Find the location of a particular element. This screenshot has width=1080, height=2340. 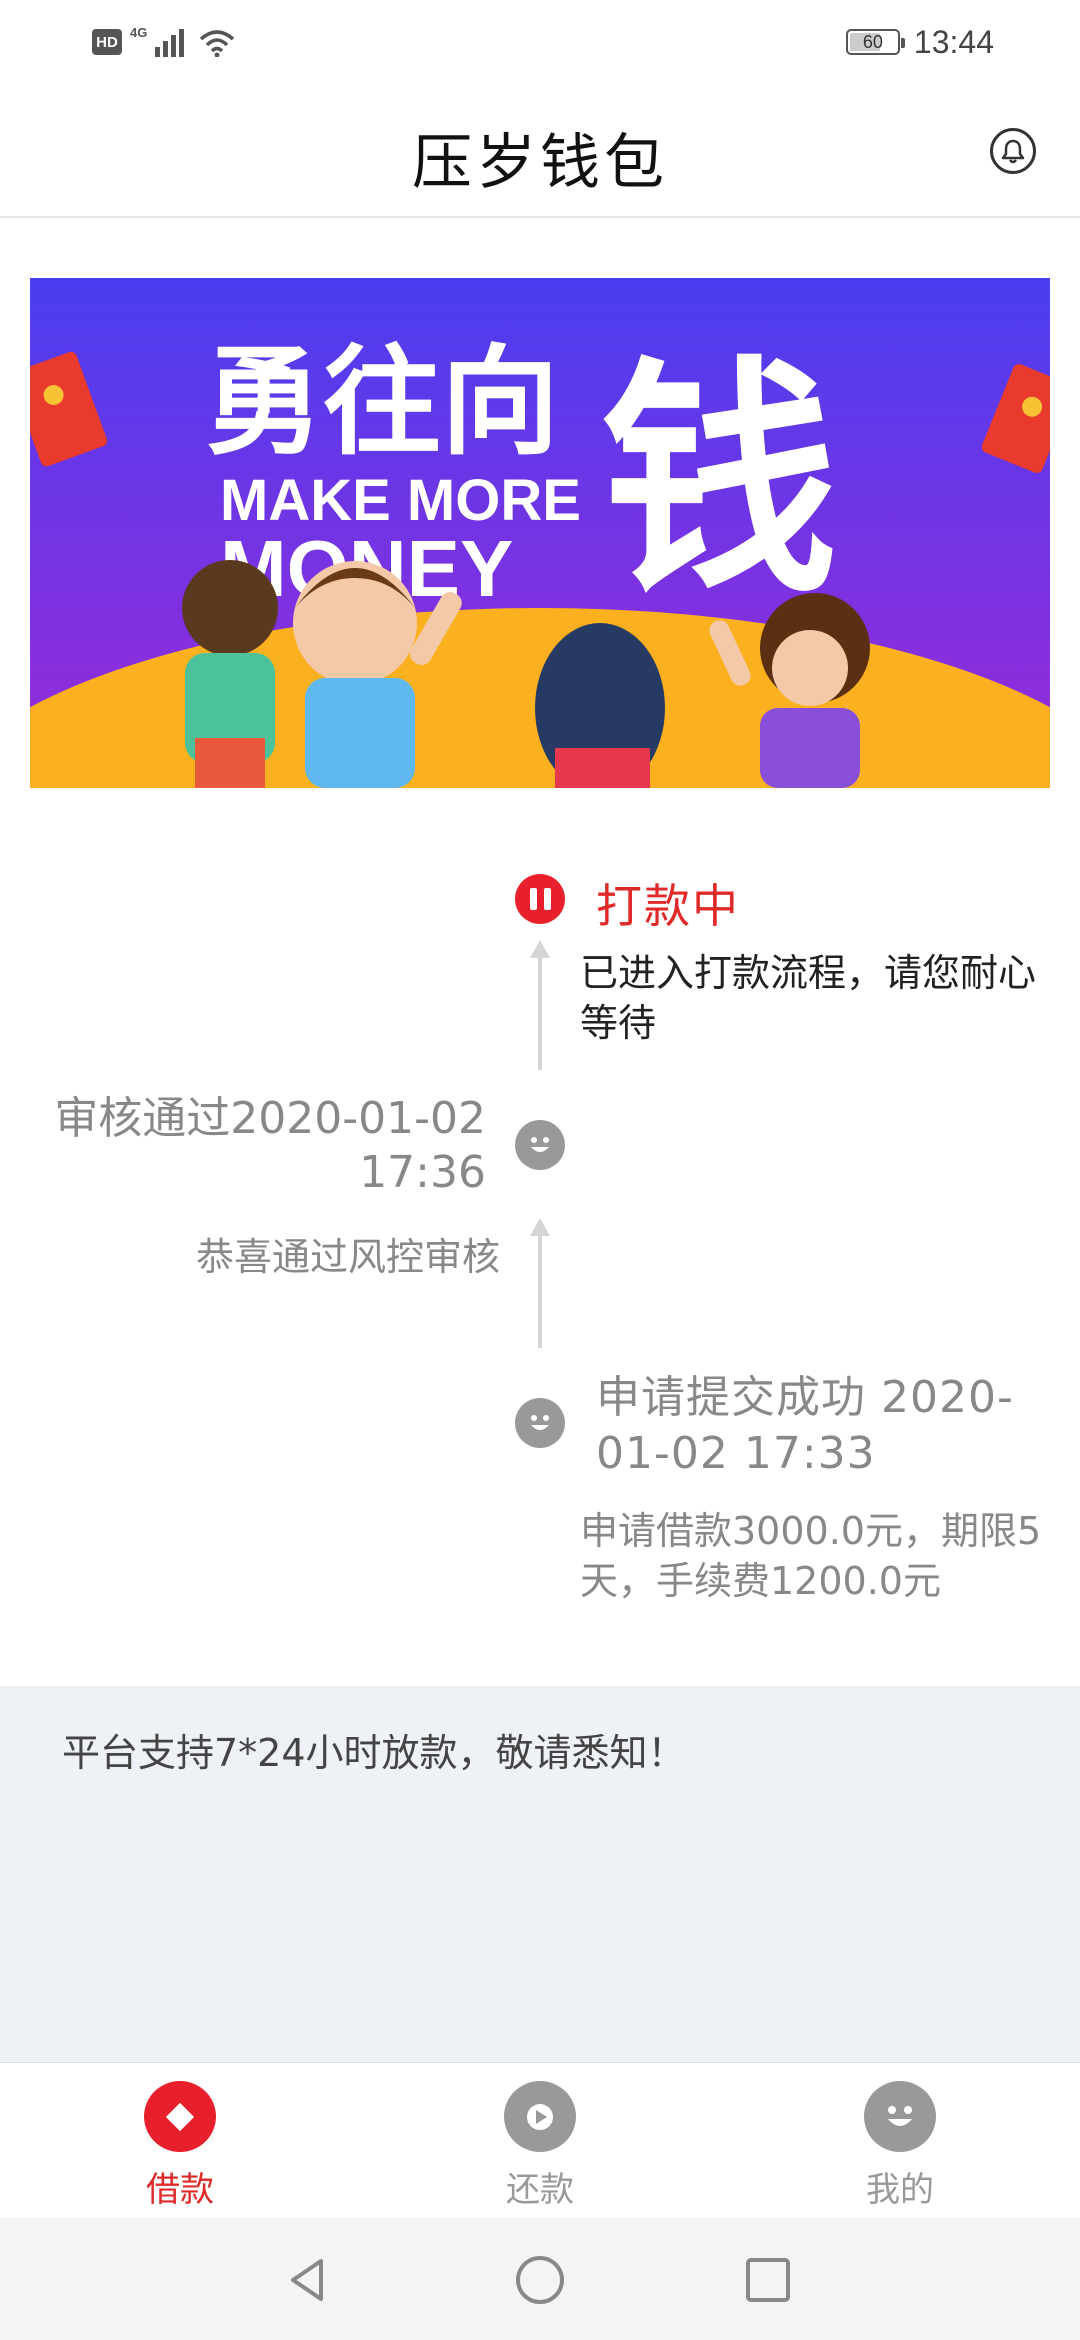

recents-button is located at coordinates (768, 2280).